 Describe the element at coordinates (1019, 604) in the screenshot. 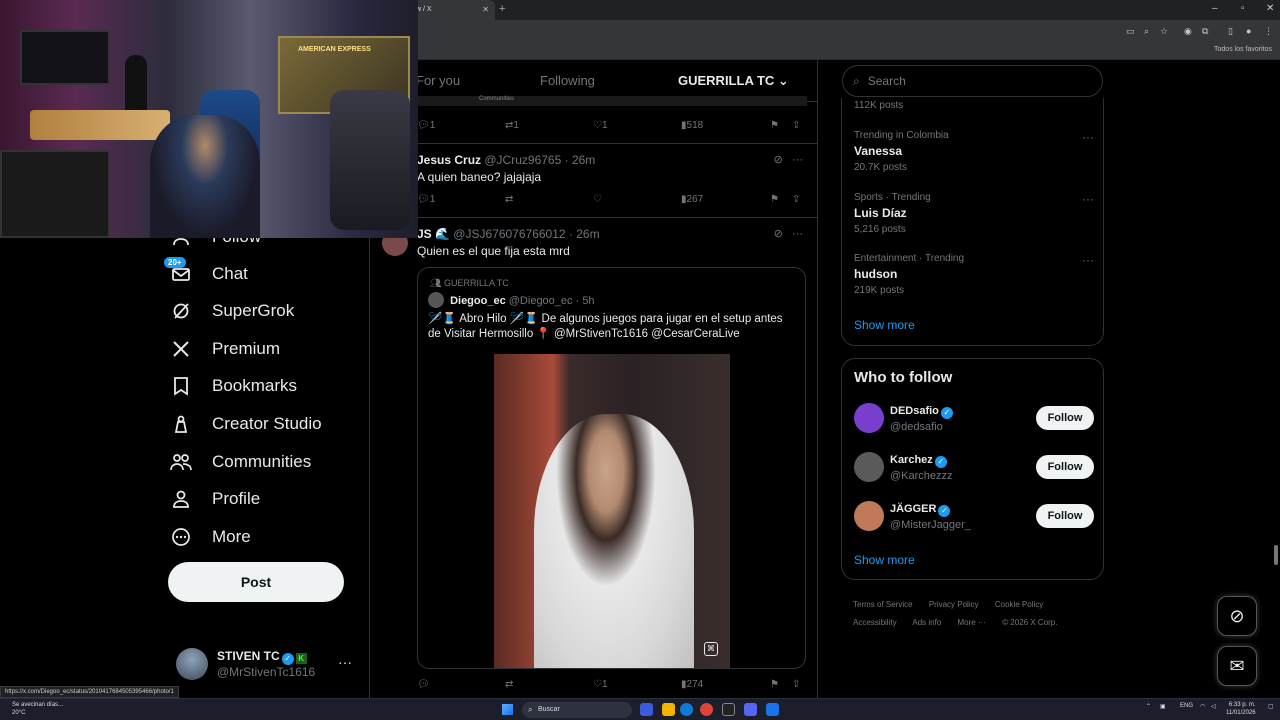

I see `cookie-link: Cookie Policy` at that location.